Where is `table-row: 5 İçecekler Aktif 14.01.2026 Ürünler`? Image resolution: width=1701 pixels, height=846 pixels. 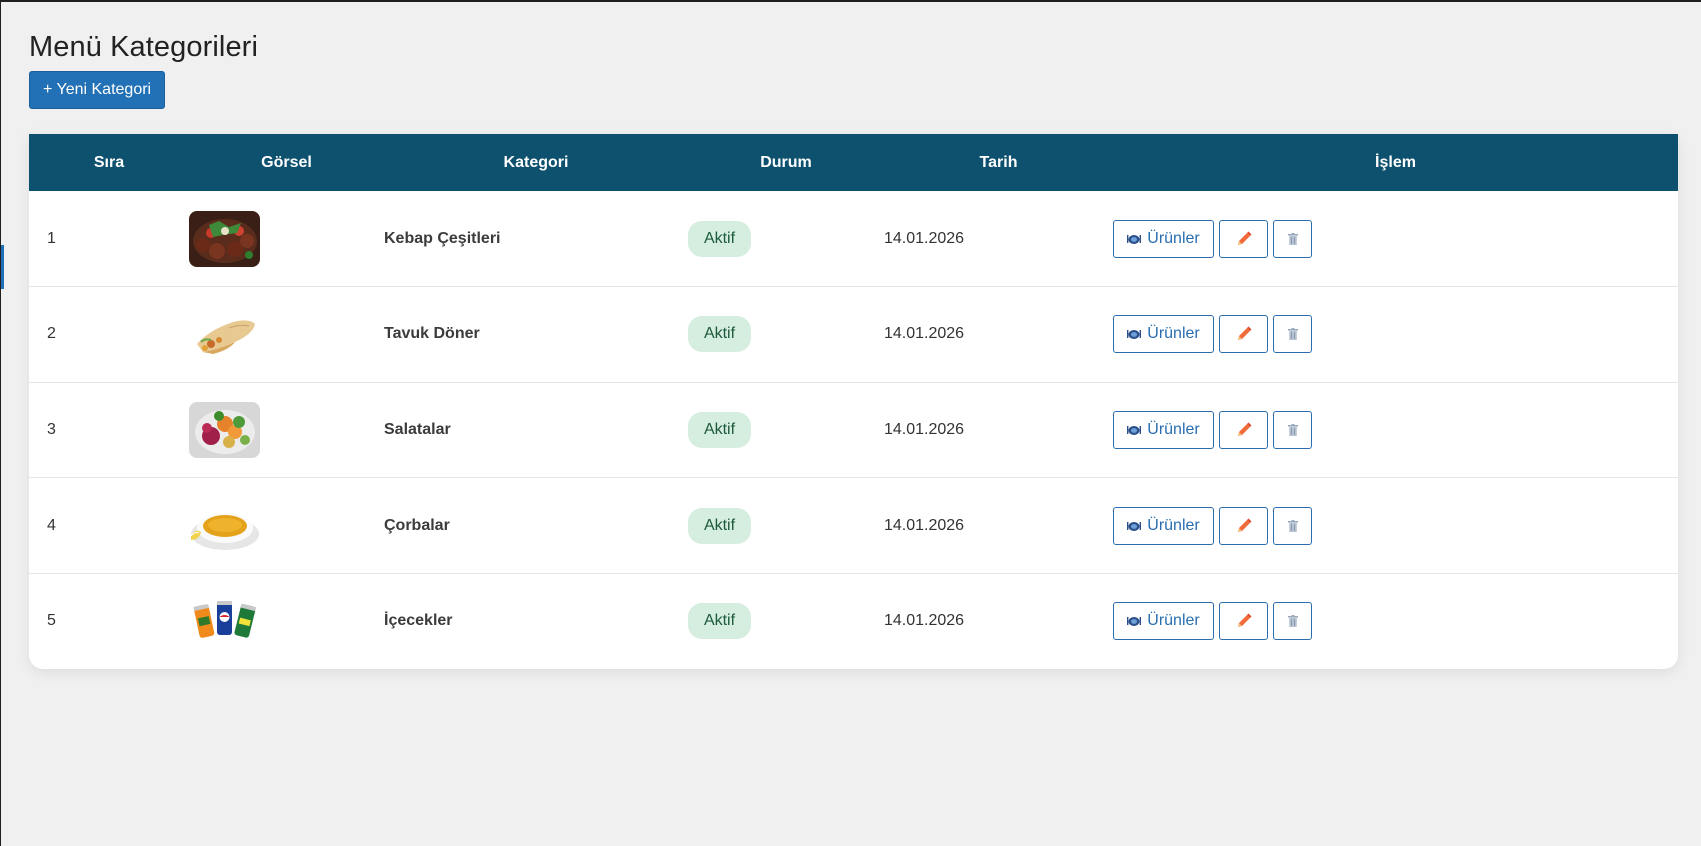
table-row: 5 İçecekler Aktif 14.01.2026 Ürünler is located at coordinates (853, 621).